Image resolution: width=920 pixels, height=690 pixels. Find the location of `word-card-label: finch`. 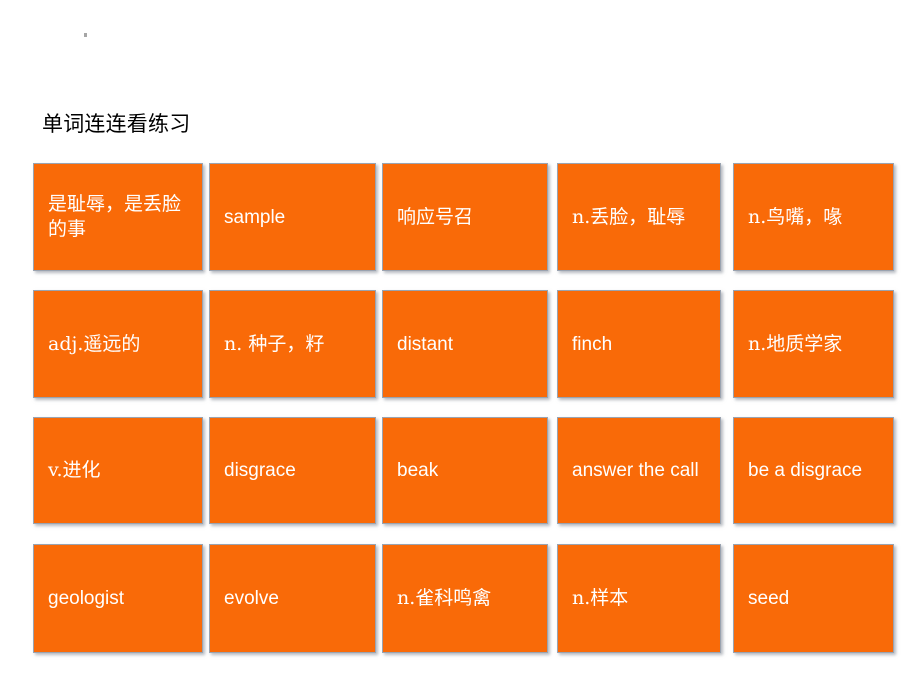

word-card-label: finch is located at coordinates (592, 344).